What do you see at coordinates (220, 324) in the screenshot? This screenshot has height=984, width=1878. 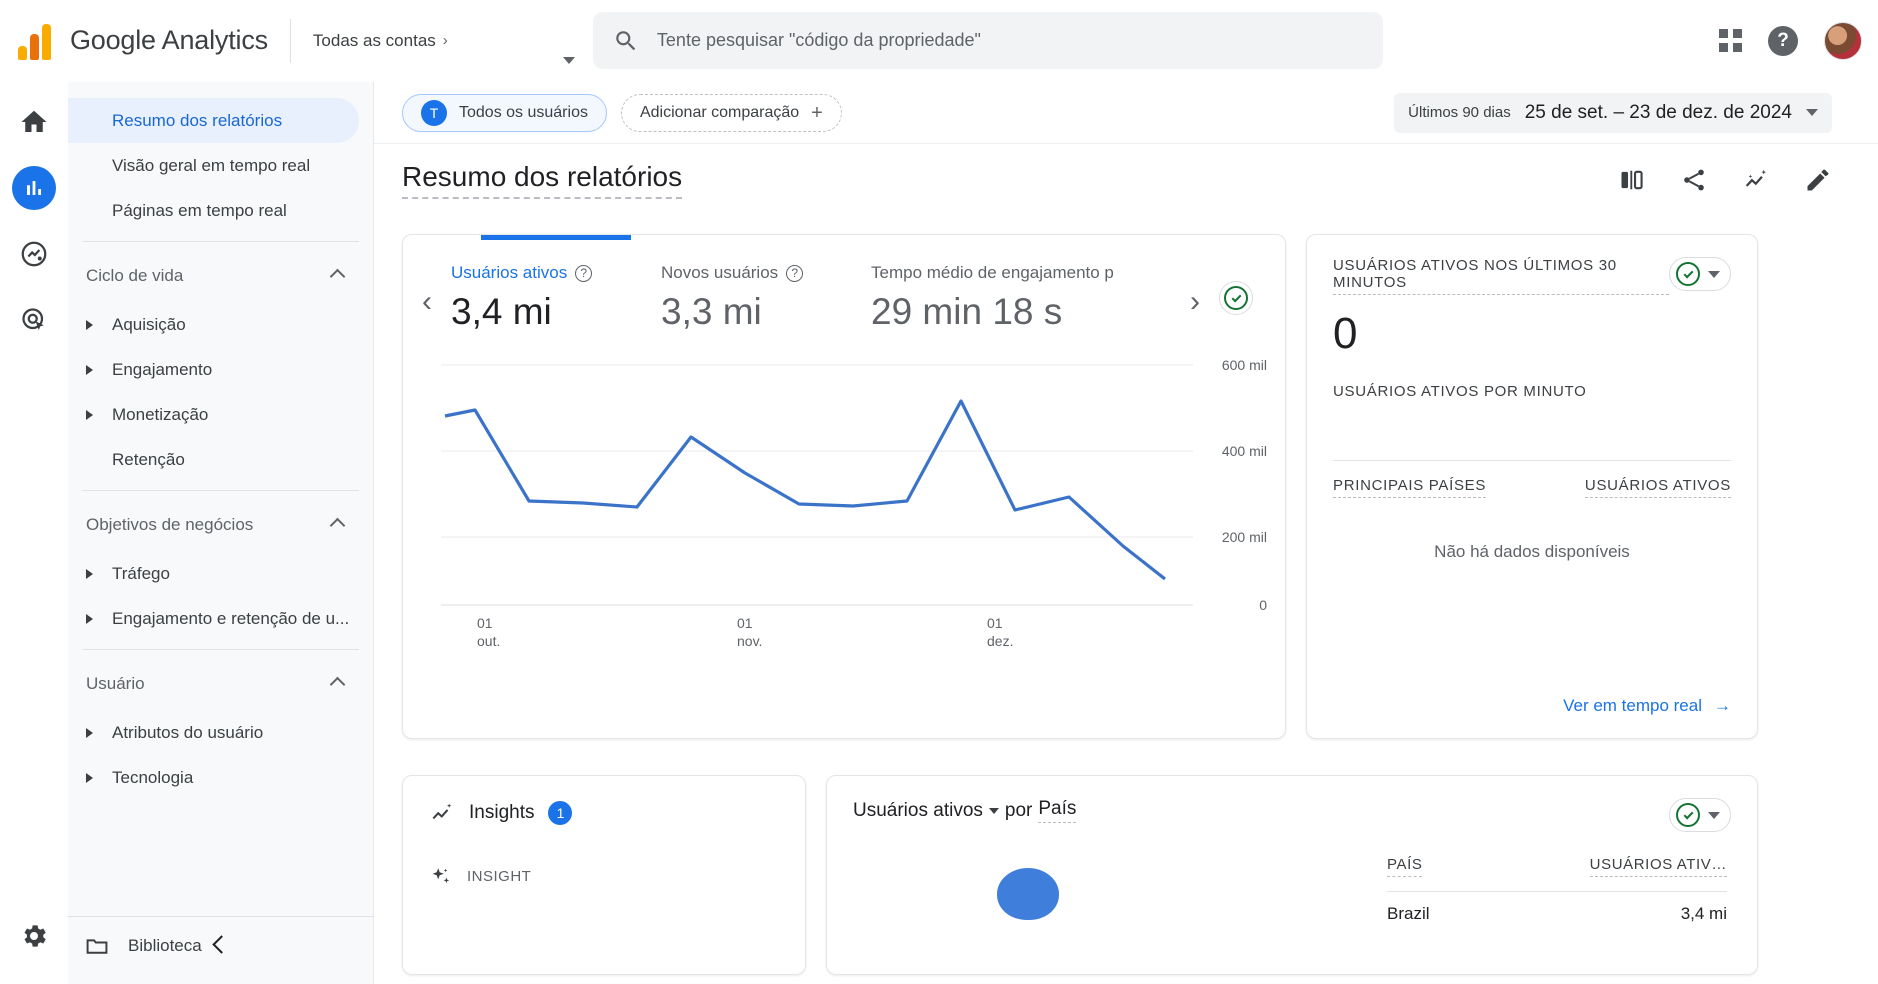 I see `sidebar-item-aquisicao: Aquisição` at bounding box center [220, 324].